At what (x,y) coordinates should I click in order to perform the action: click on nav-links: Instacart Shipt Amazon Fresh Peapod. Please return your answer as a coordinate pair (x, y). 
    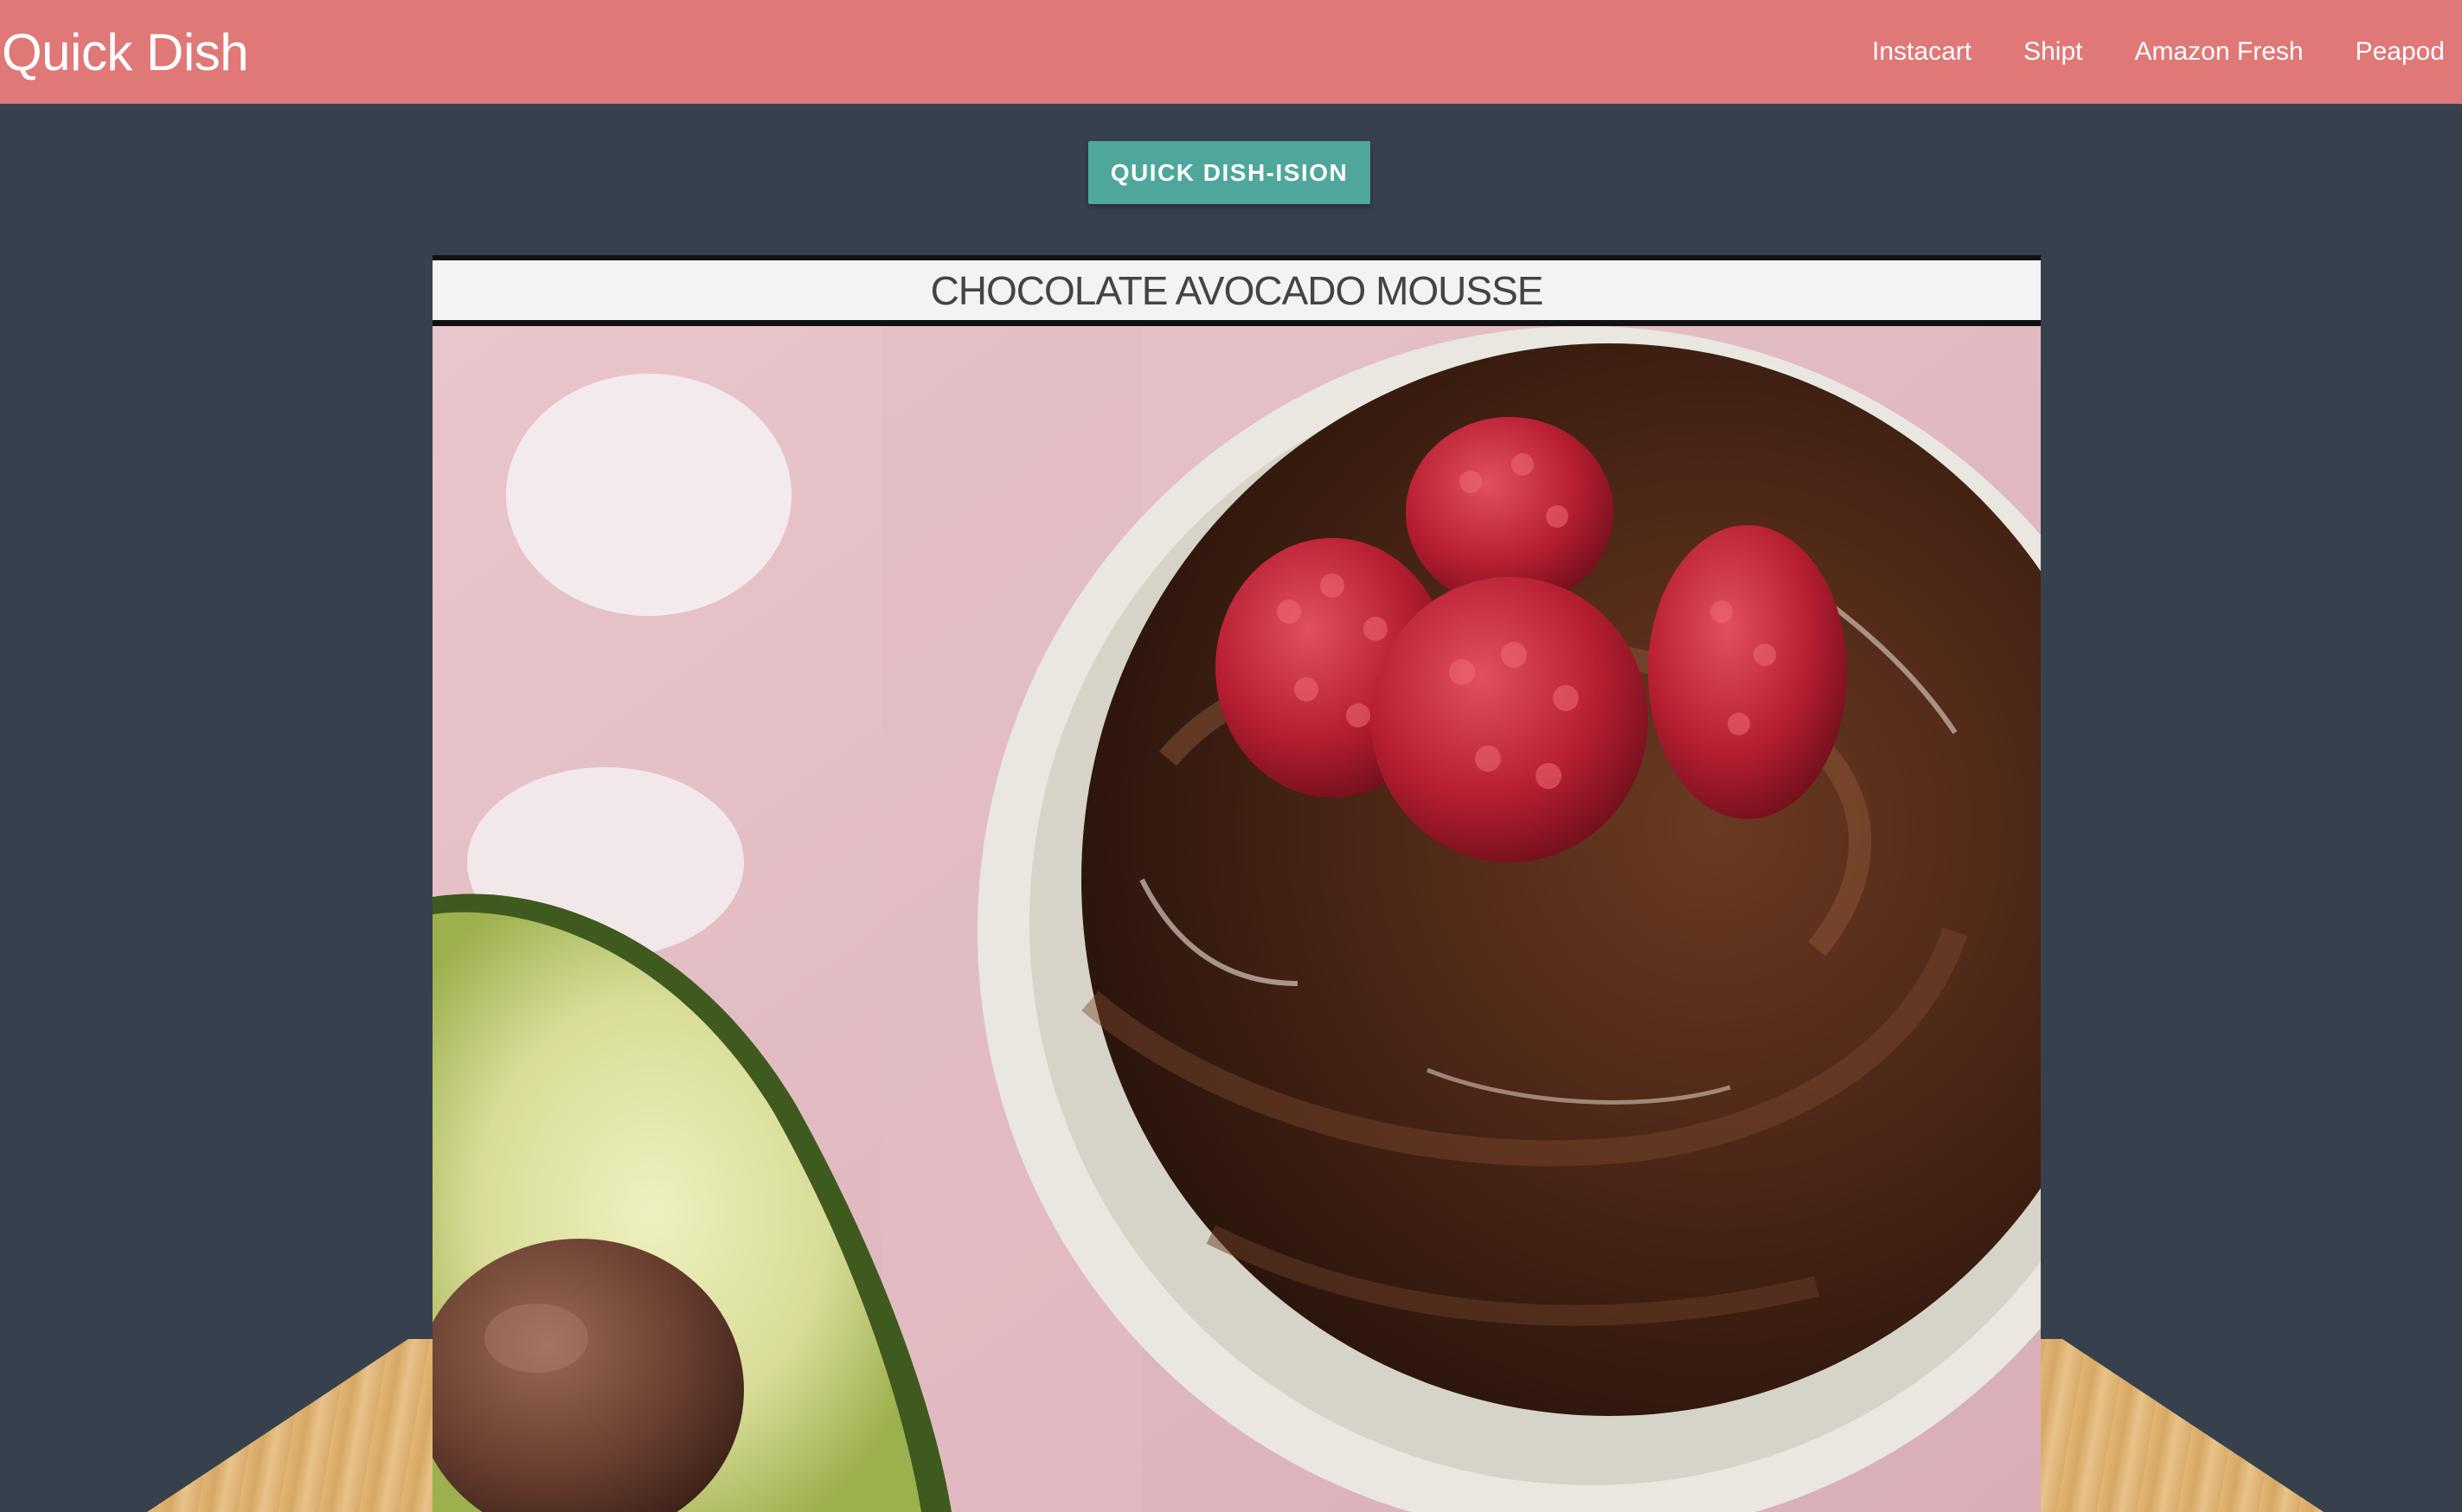
    Looking at the image, I should click on (2132, 52).